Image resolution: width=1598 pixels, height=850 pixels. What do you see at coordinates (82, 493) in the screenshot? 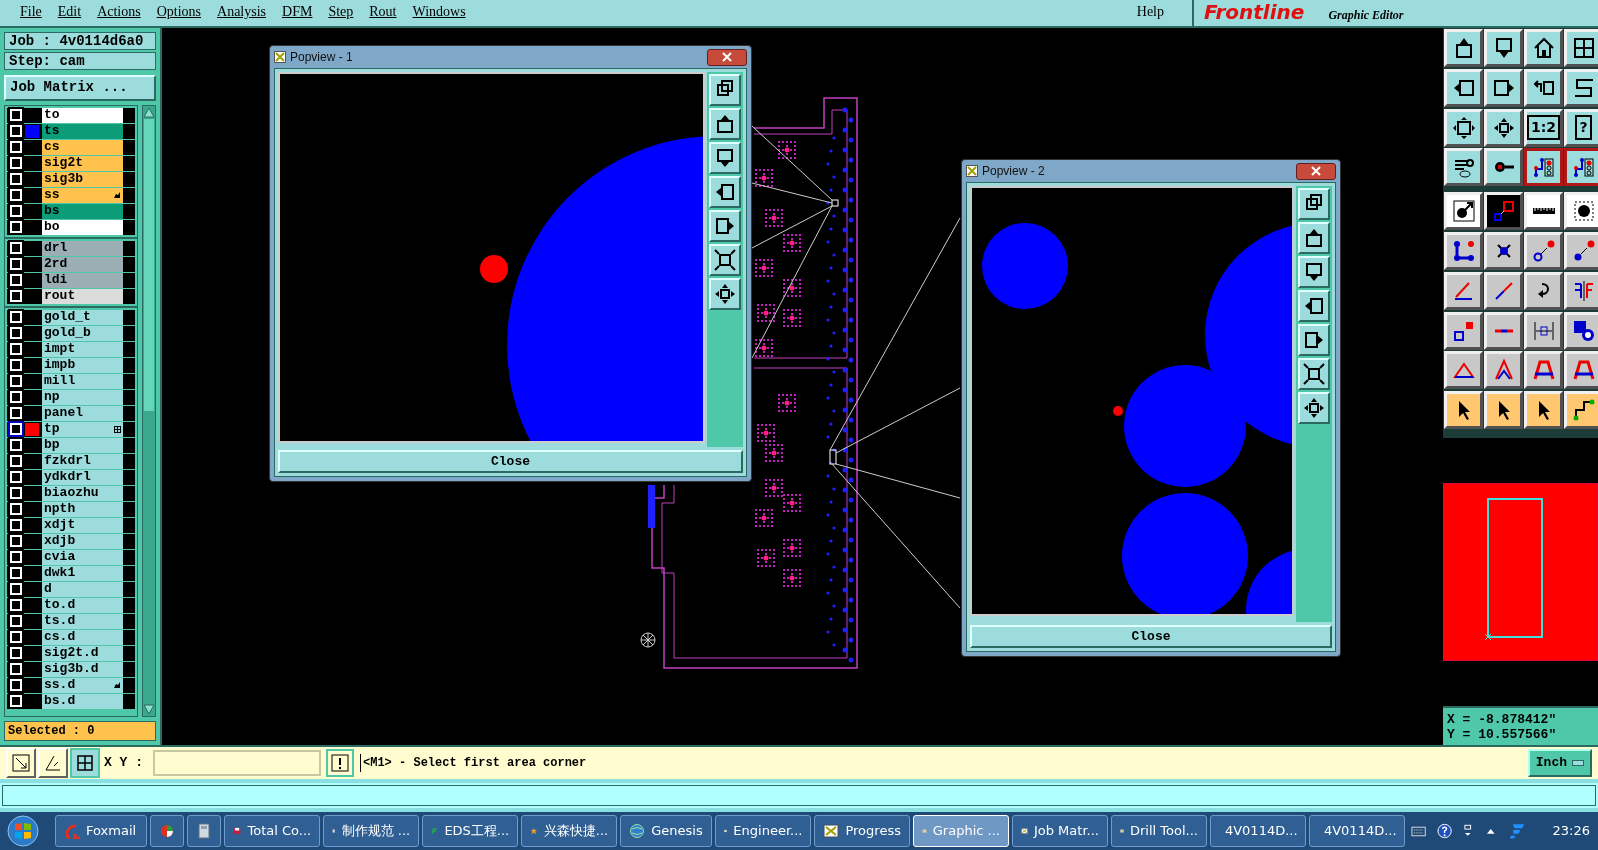
I see `layer-name: biaozhu` at bounding box center [82, 493].